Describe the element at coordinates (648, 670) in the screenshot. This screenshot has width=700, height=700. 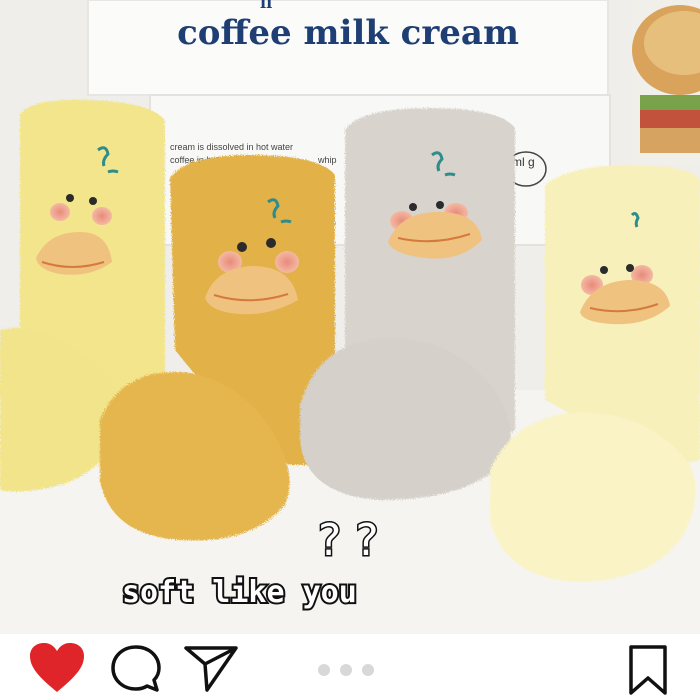
I see `bookmark-icon` at that location.